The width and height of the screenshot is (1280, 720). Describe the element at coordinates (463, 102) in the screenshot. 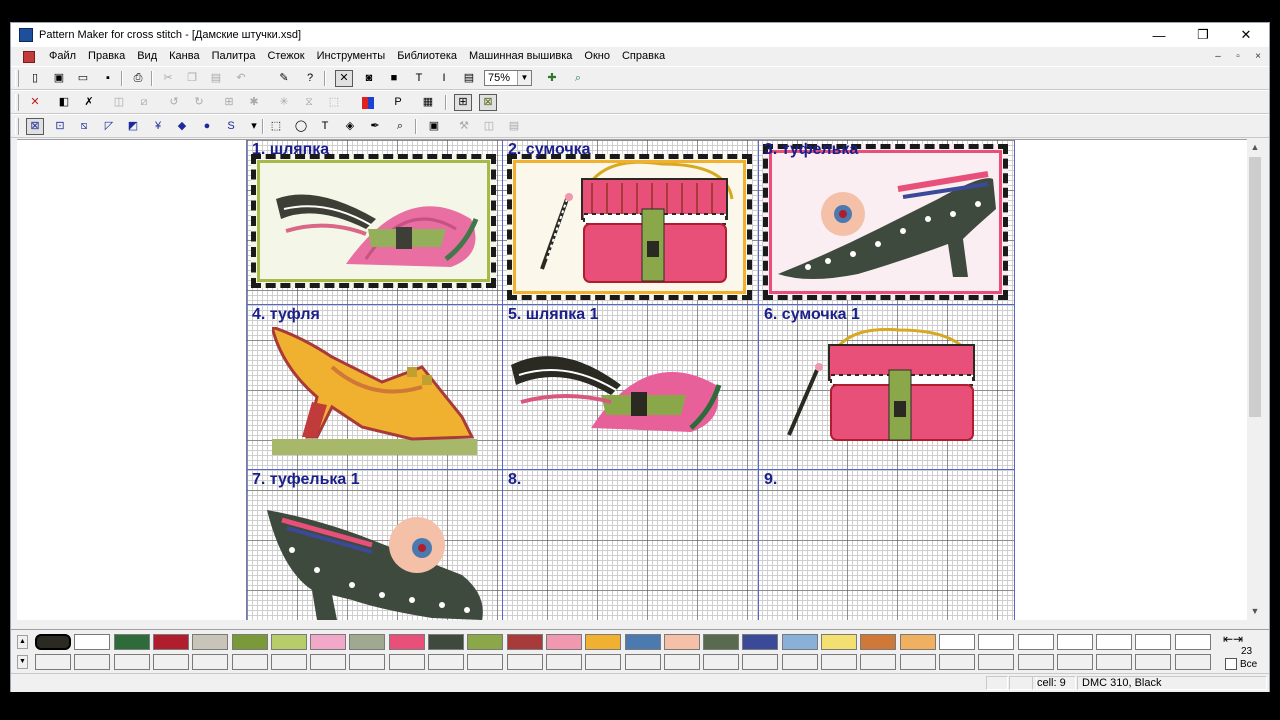

I see `grid-icon: ⊞` at that location.